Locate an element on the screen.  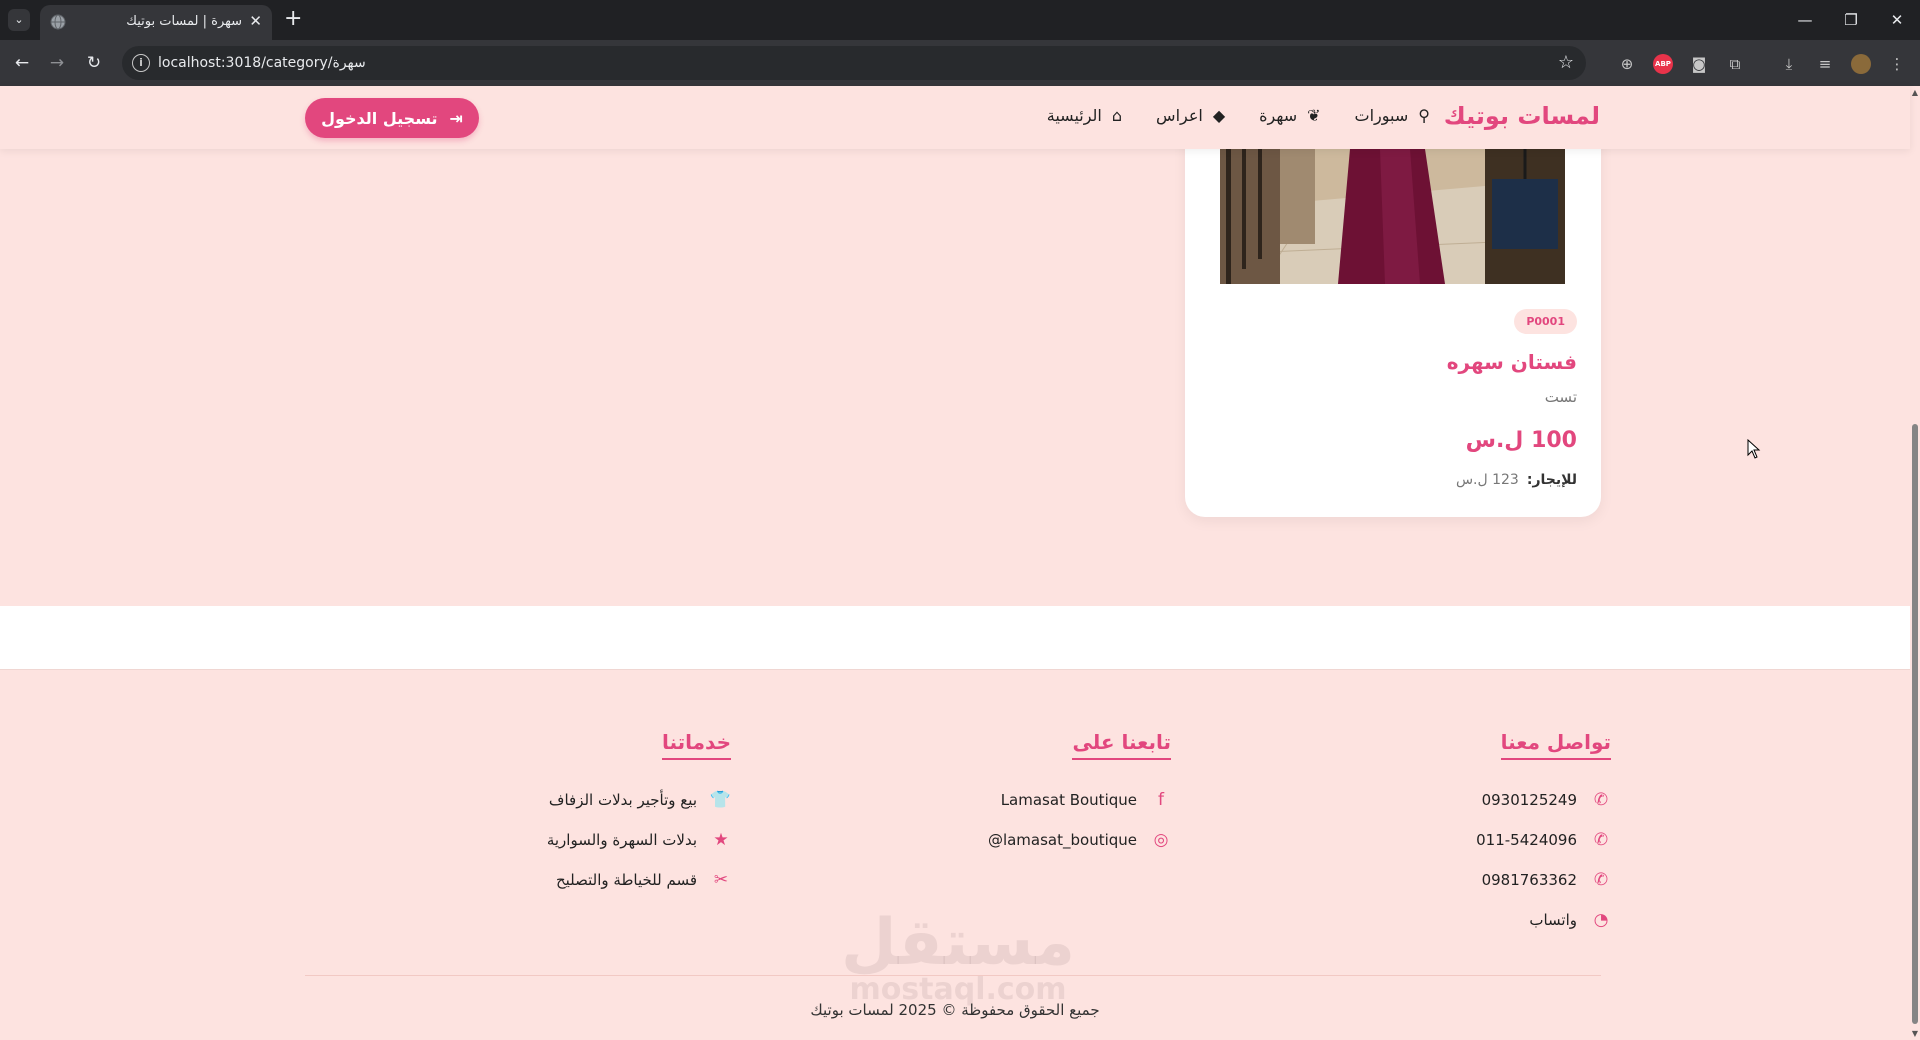
contact-phone-2: ✆ 011-5424096 is located at coordinates (1543, 840).